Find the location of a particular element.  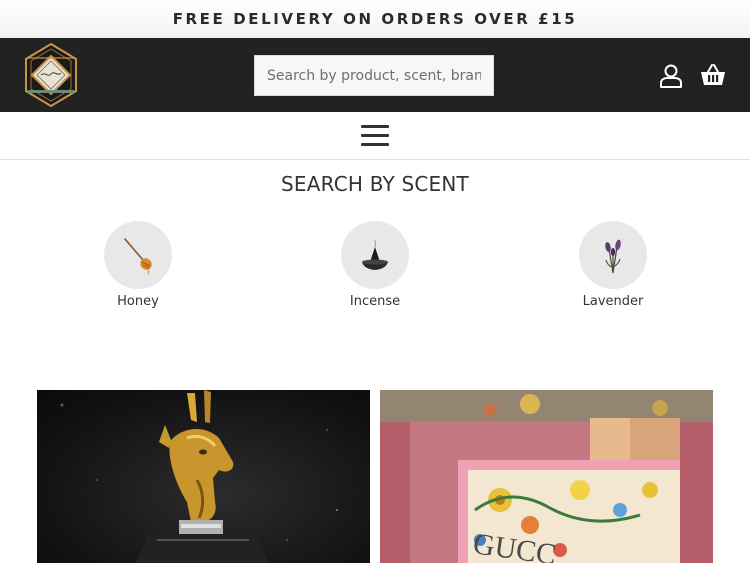

lavender-sprig-icon is located at coordinates (613, 256).